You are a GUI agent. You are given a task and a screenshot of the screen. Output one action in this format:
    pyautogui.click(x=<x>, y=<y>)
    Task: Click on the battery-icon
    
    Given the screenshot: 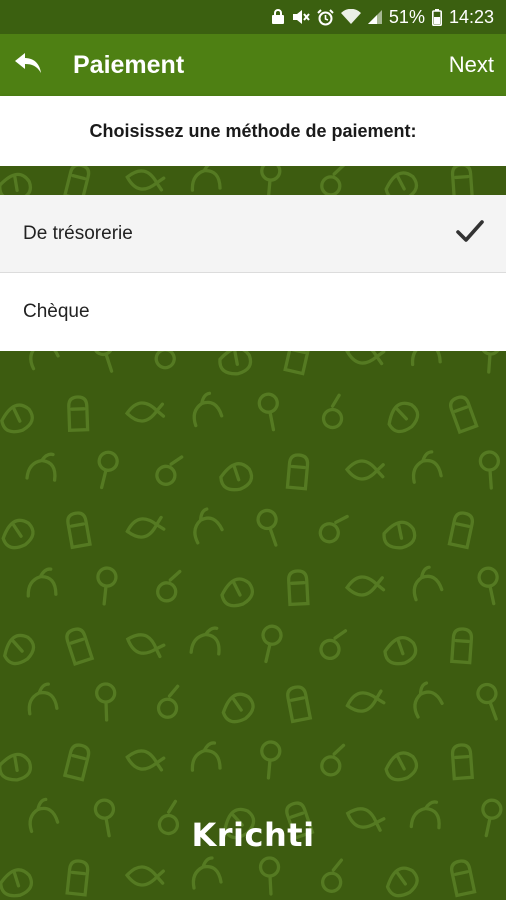 What is the action you would take?
    pyautogui.click(x=436, y=17)
    